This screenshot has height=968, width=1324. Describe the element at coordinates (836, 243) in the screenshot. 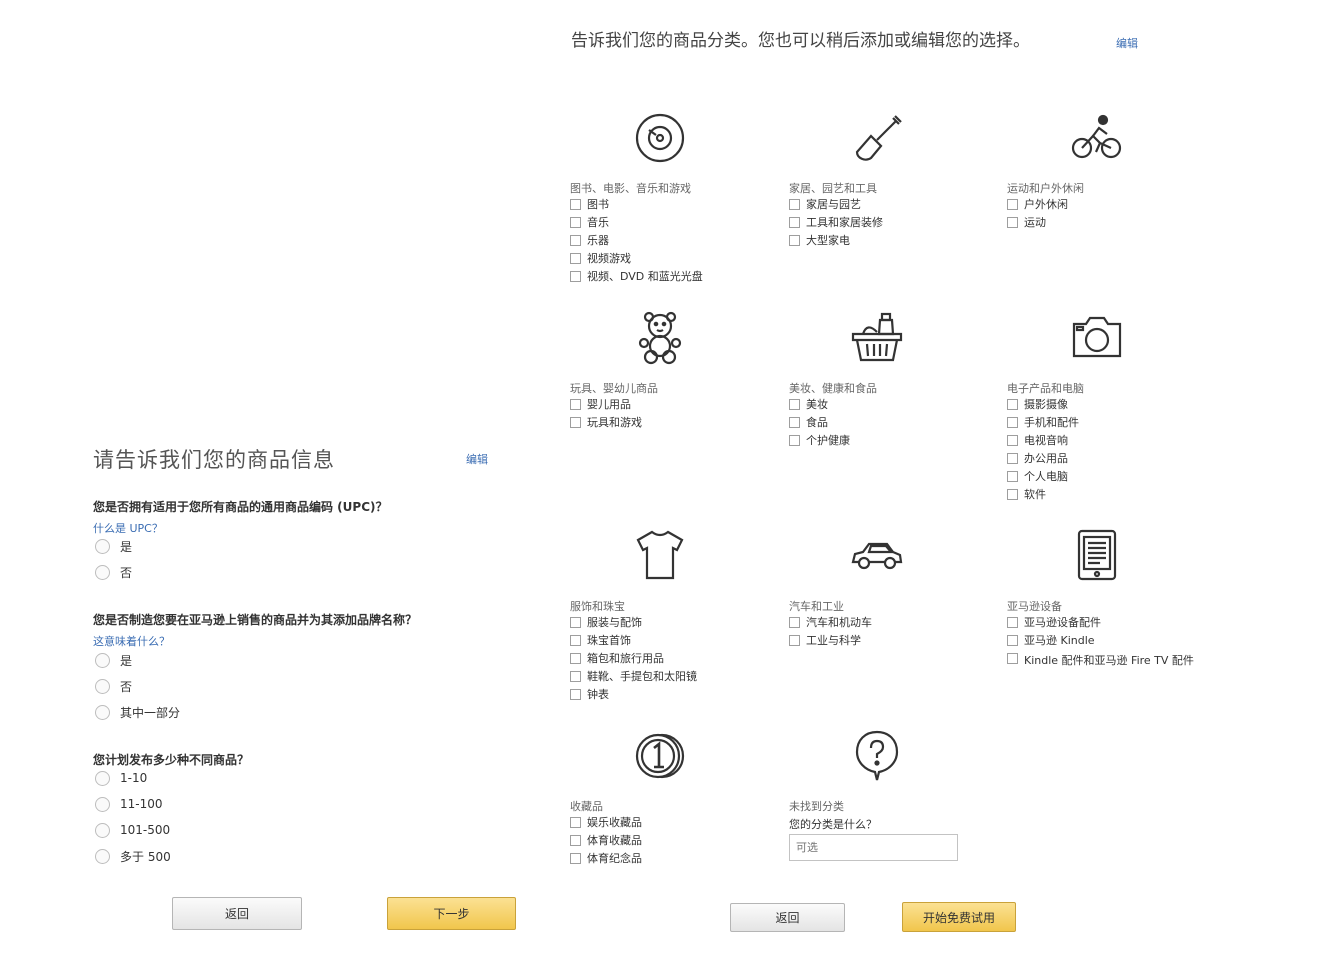

I see `category-item: 大型家电` at that location.